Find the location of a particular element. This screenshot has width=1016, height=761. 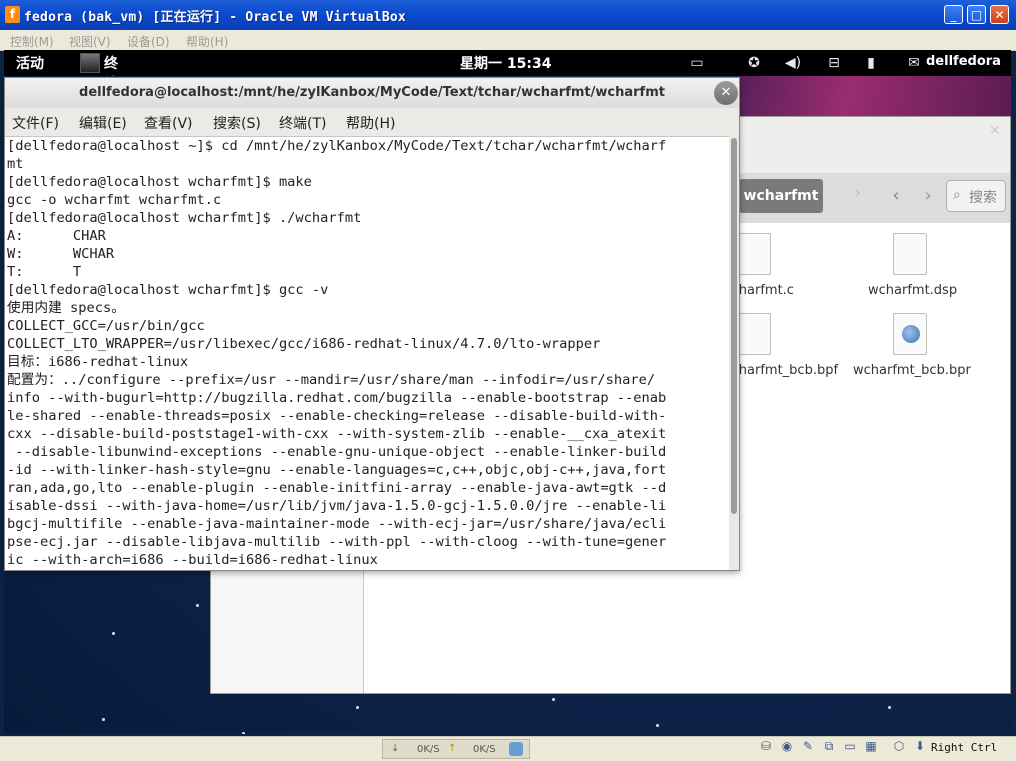

menu-view: 查看(V) is located at coordinates (168, 123).